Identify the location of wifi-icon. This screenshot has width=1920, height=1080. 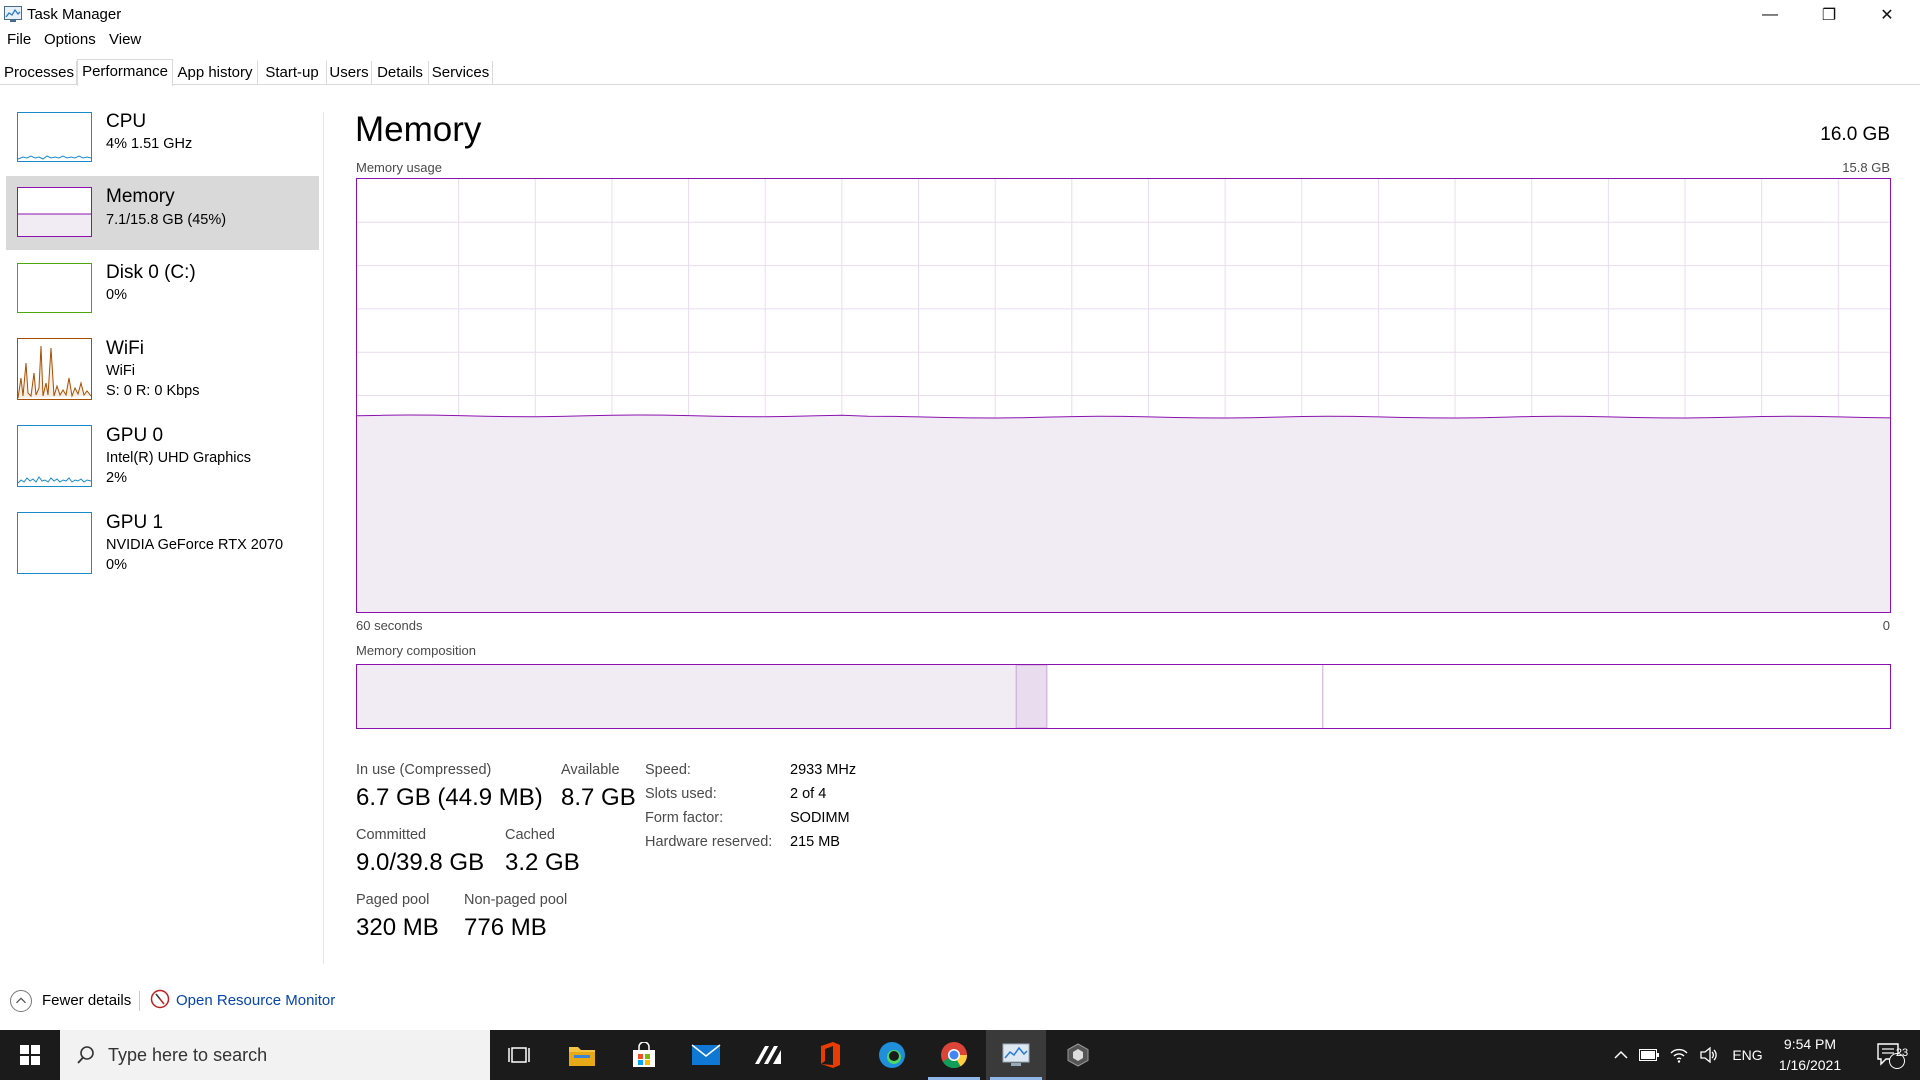
(1679, 1055).